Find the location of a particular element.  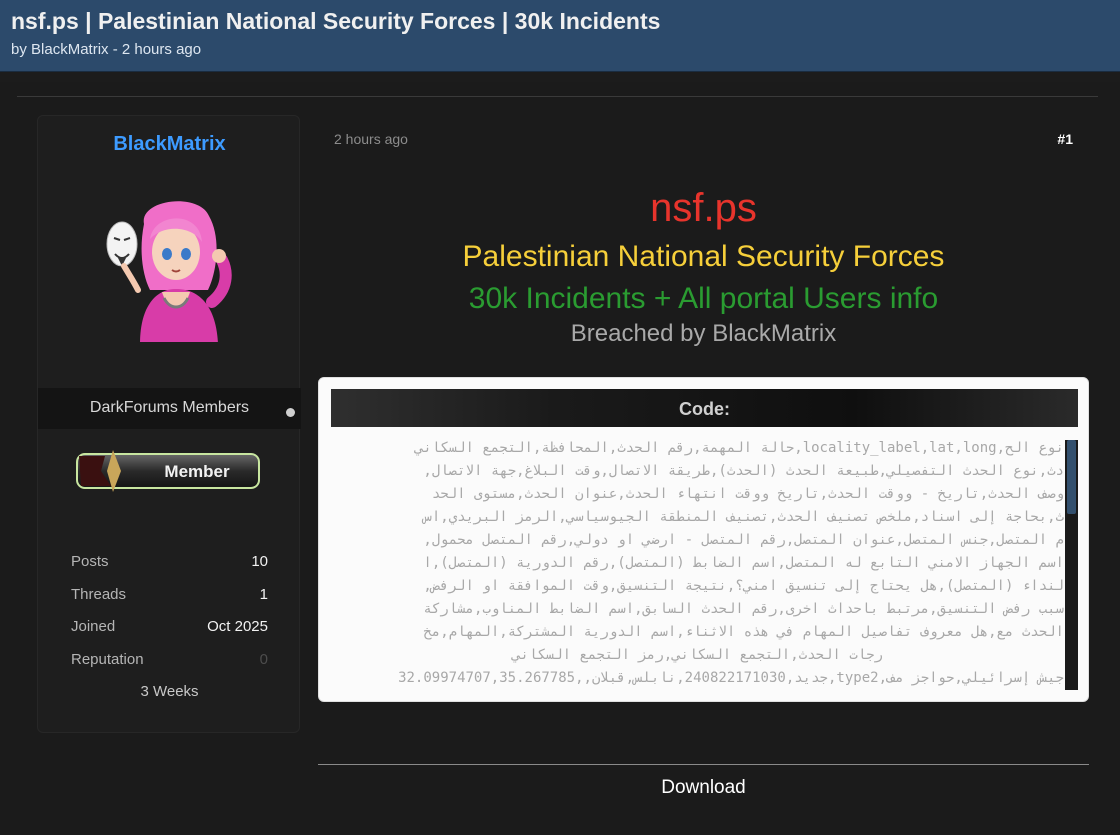

stat-joined: Joined Oct 2025 is located at coordinates (169, 628).